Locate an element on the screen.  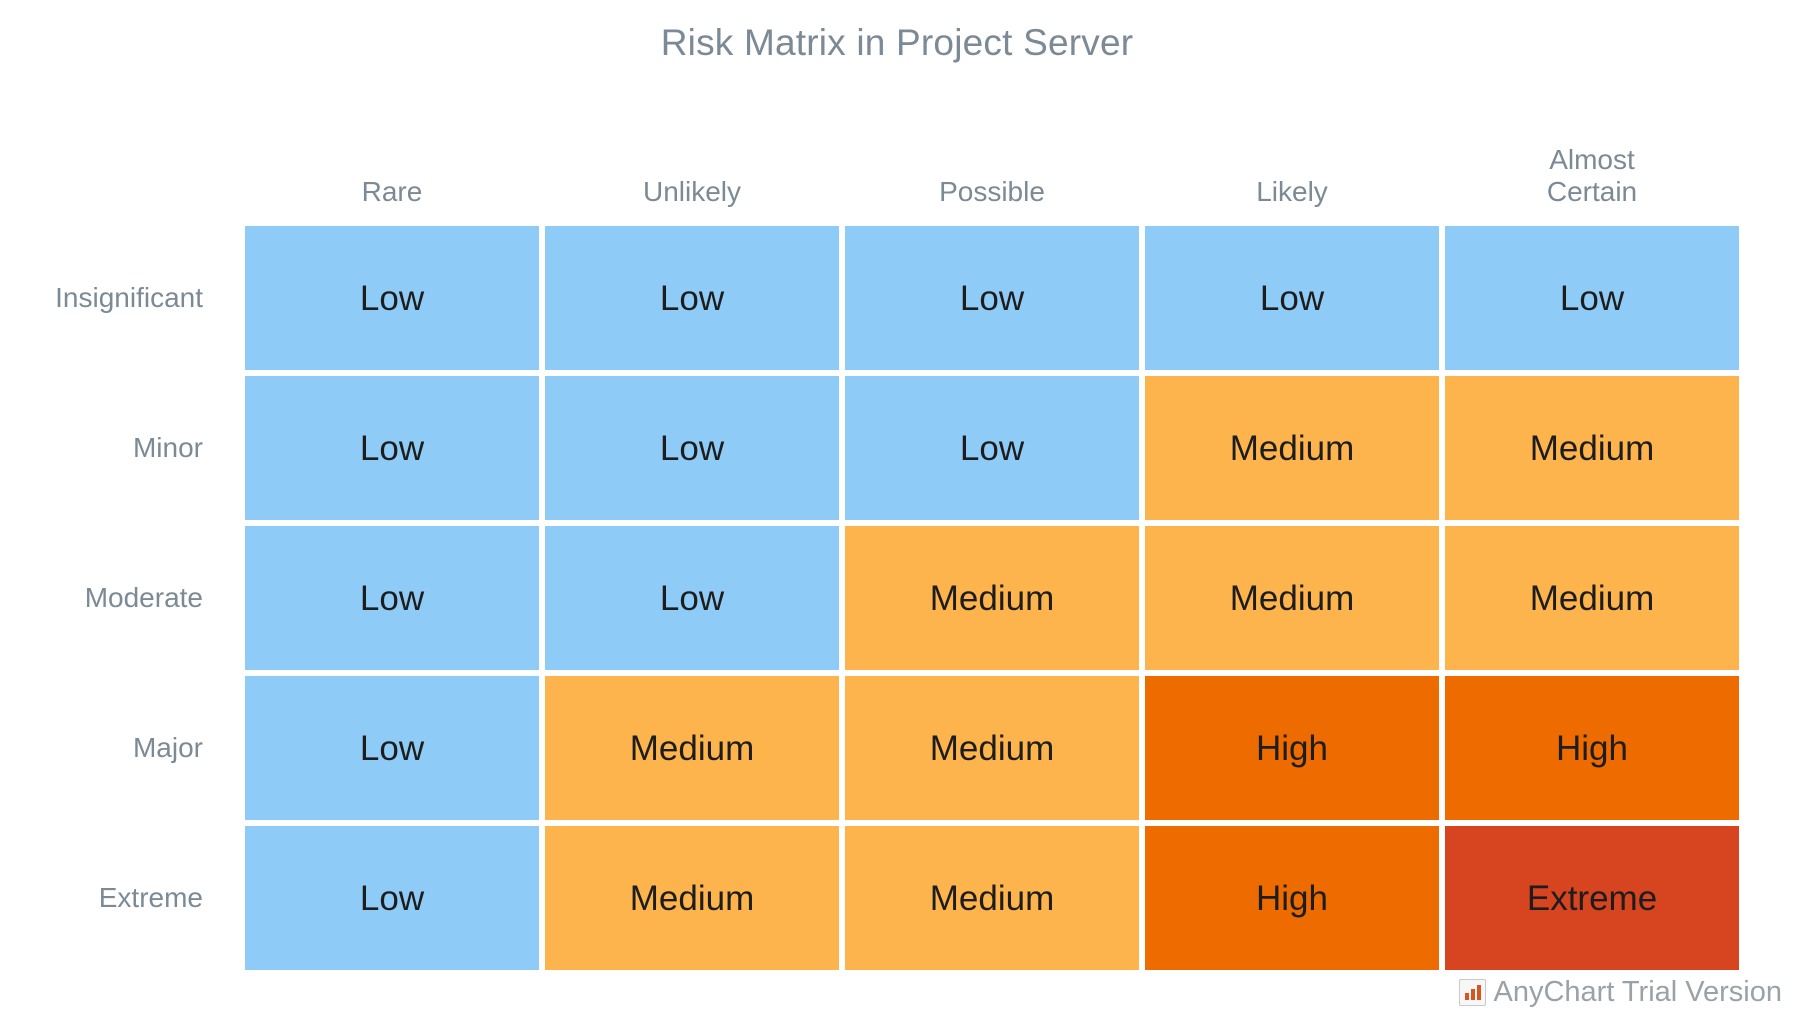
y-axis-label-1: Minor is located at coordinates (111, 448).